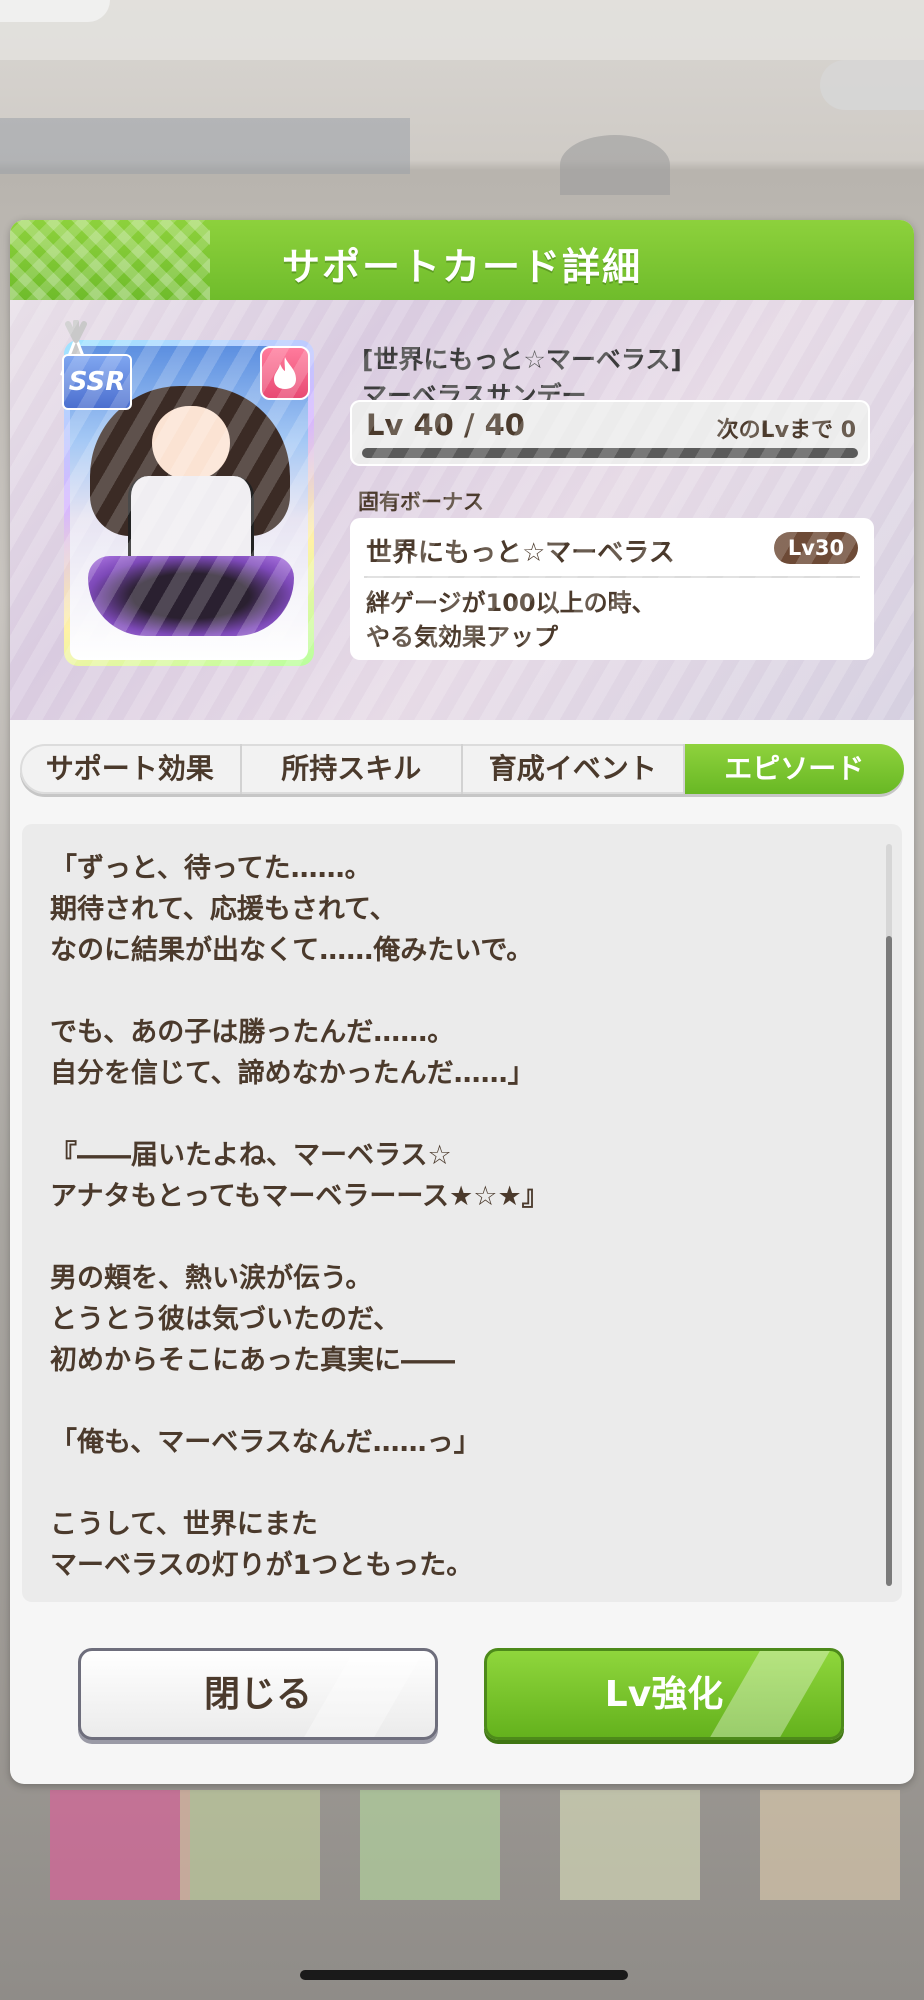 This screenshot has height=2000, width=924. Describe the element at coordinates (522, 378) in the screenshot. I see `card-name: [世界にもっと☆マーベラス] マーベラスサンデー` at that location.